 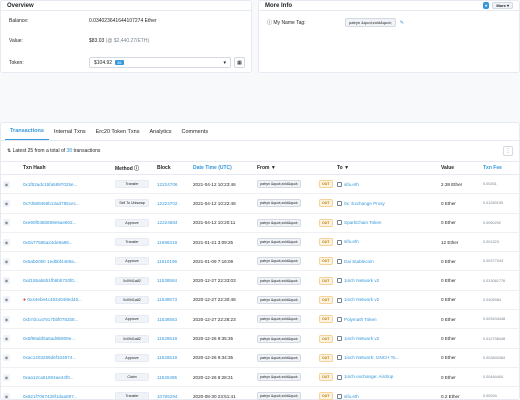 What do you see at coordinates (359, 261) in the screenshot?
I see `to-link: Dai Stablecoin` at bounding box center [359, 261].